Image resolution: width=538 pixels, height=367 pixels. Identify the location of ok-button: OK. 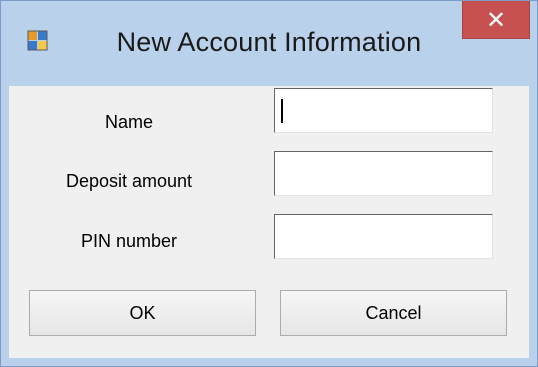
(142, 313).